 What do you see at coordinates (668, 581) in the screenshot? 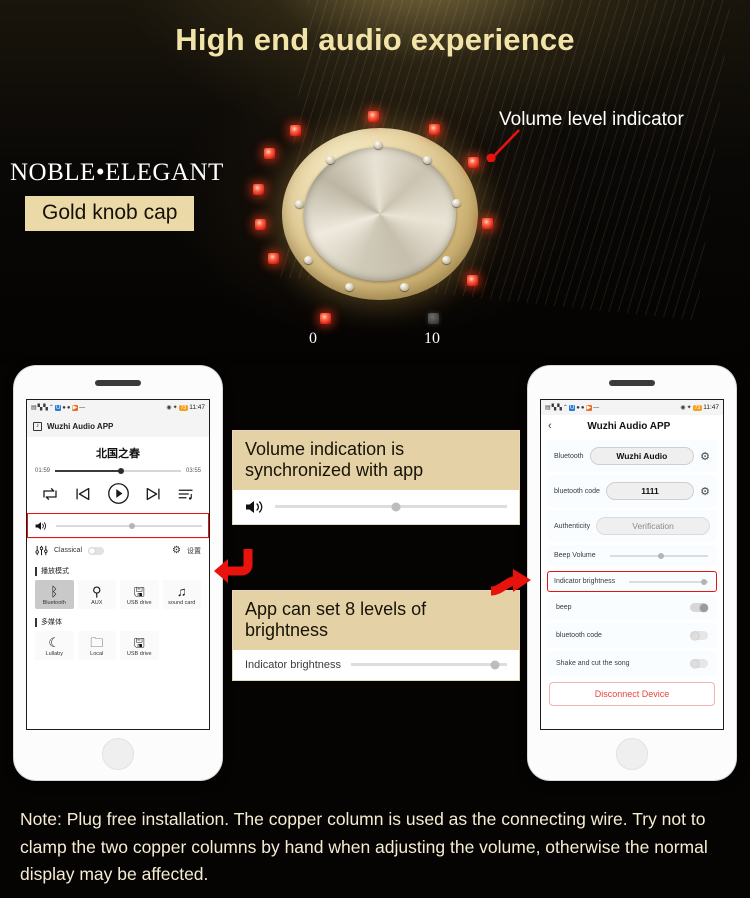
I see `indicator-brightness-slider` at bounding box center [668, 581].